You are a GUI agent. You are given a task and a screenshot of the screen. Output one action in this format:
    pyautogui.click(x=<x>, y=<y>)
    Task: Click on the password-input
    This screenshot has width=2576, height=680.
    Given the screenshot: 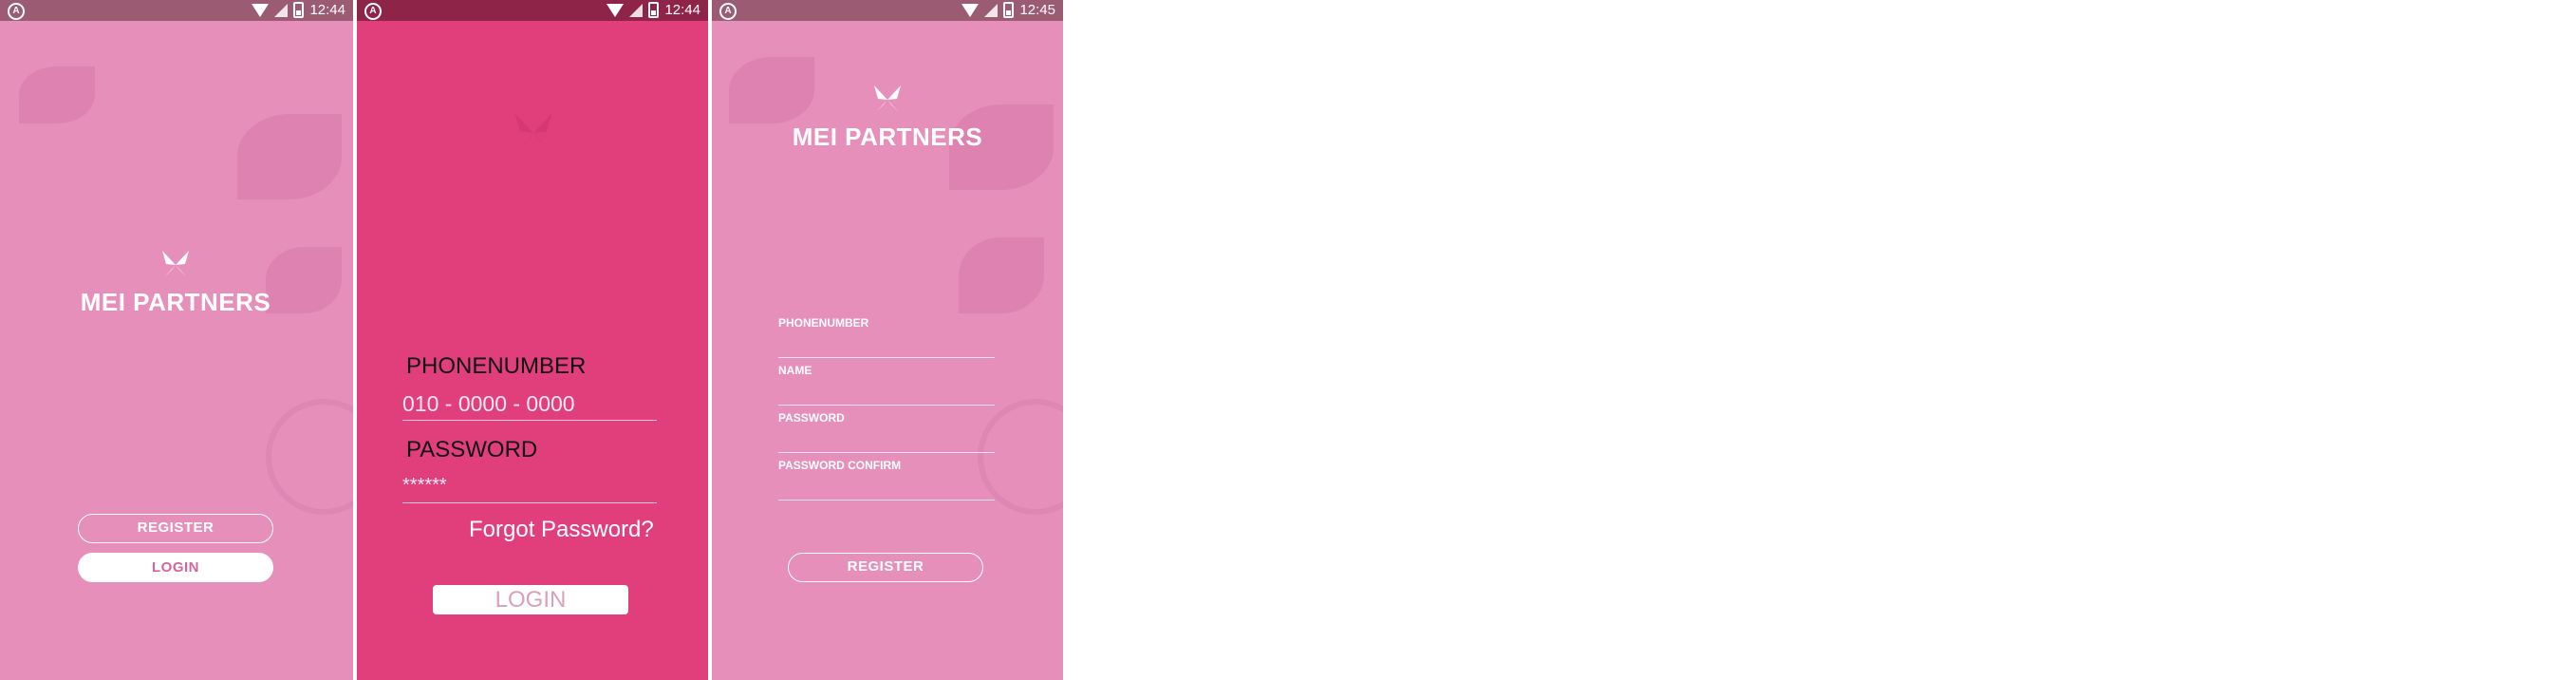 What is the action you would take?
    pyautogui.click(x=886, y=453)
    